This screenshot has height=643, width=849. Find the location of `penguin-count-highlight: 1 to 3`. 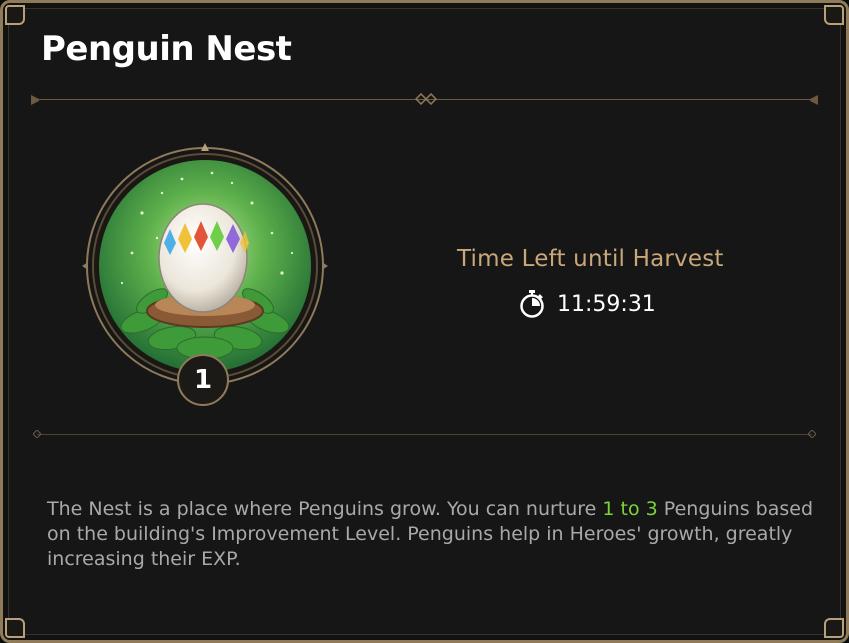

penguin-count-highlight: 1 to 3 is located at coordinates (630, 509).